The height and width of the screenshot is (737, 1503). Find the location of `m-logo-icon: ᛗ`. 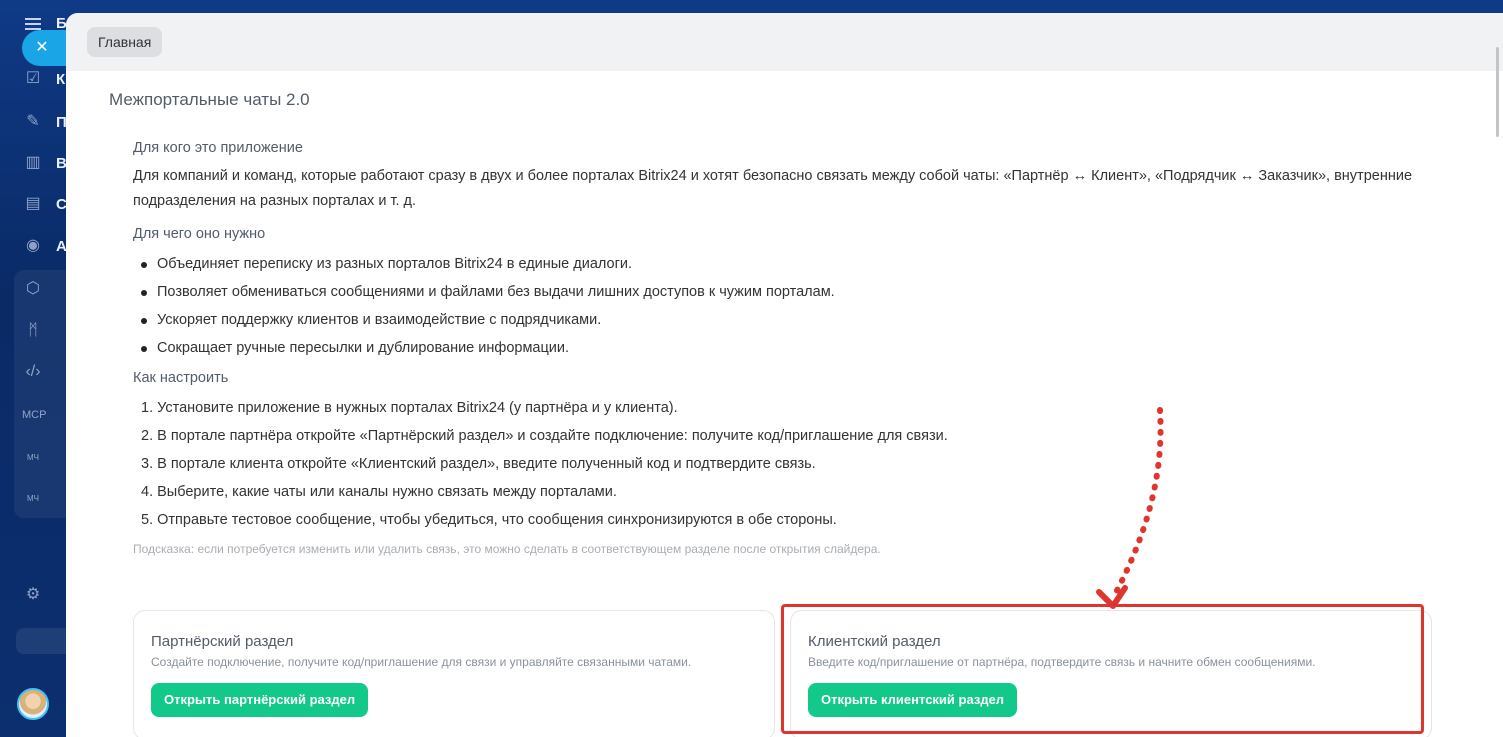

m-logo-icon: ᛗ is located at coordinates (33, 331).